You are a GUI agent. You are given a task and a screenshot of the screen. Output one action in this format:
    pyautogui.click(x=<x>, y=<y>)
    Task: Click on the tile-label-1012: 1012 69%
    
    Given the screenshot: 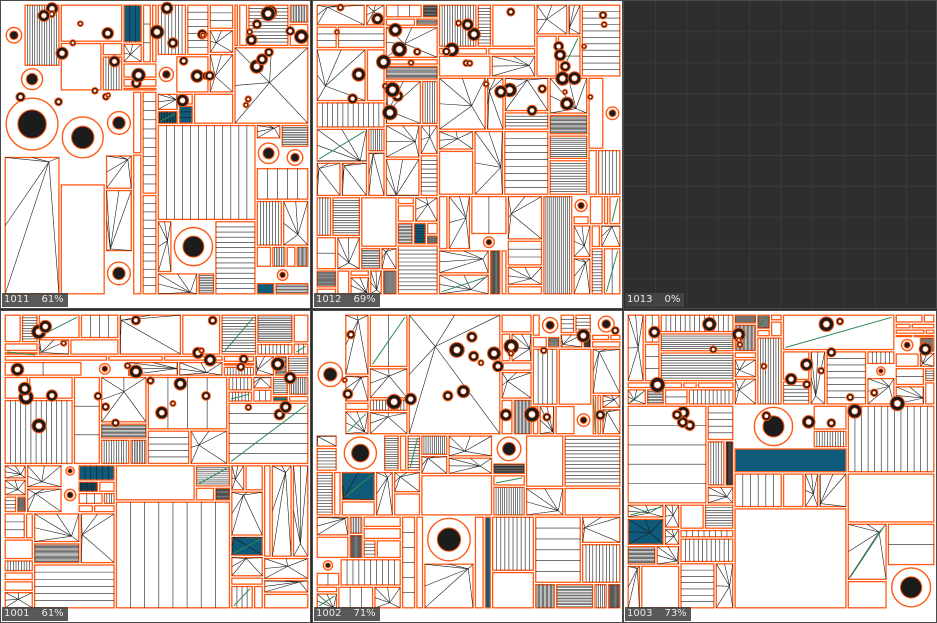 What is the action you would take?
    pyautogui.click(x=347, y=300)
    